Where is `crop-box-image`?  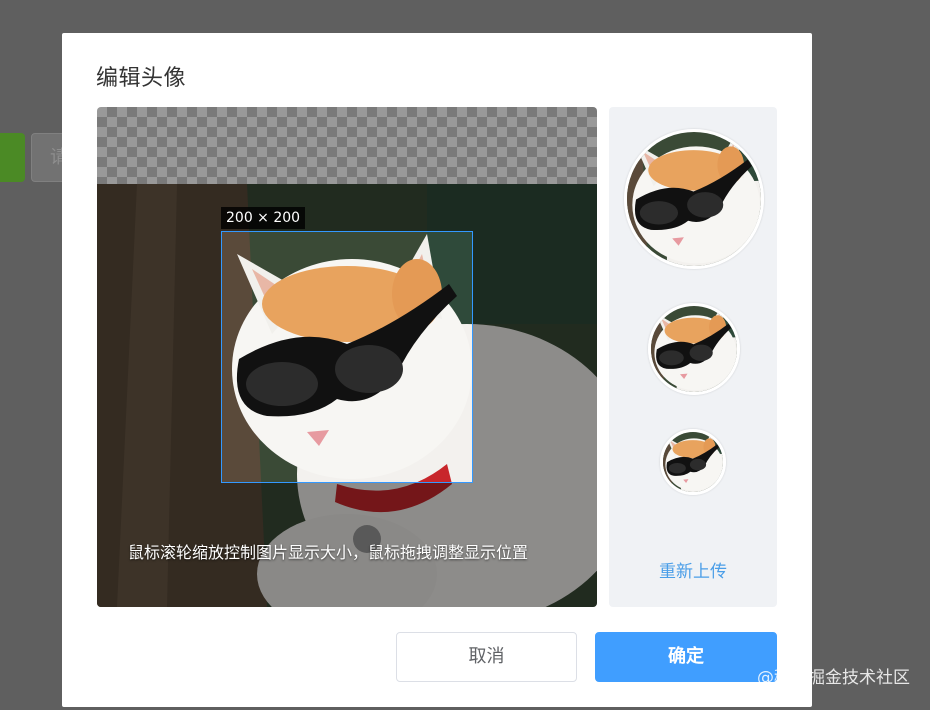 crop-box-image is located at coordinates (347, 357).